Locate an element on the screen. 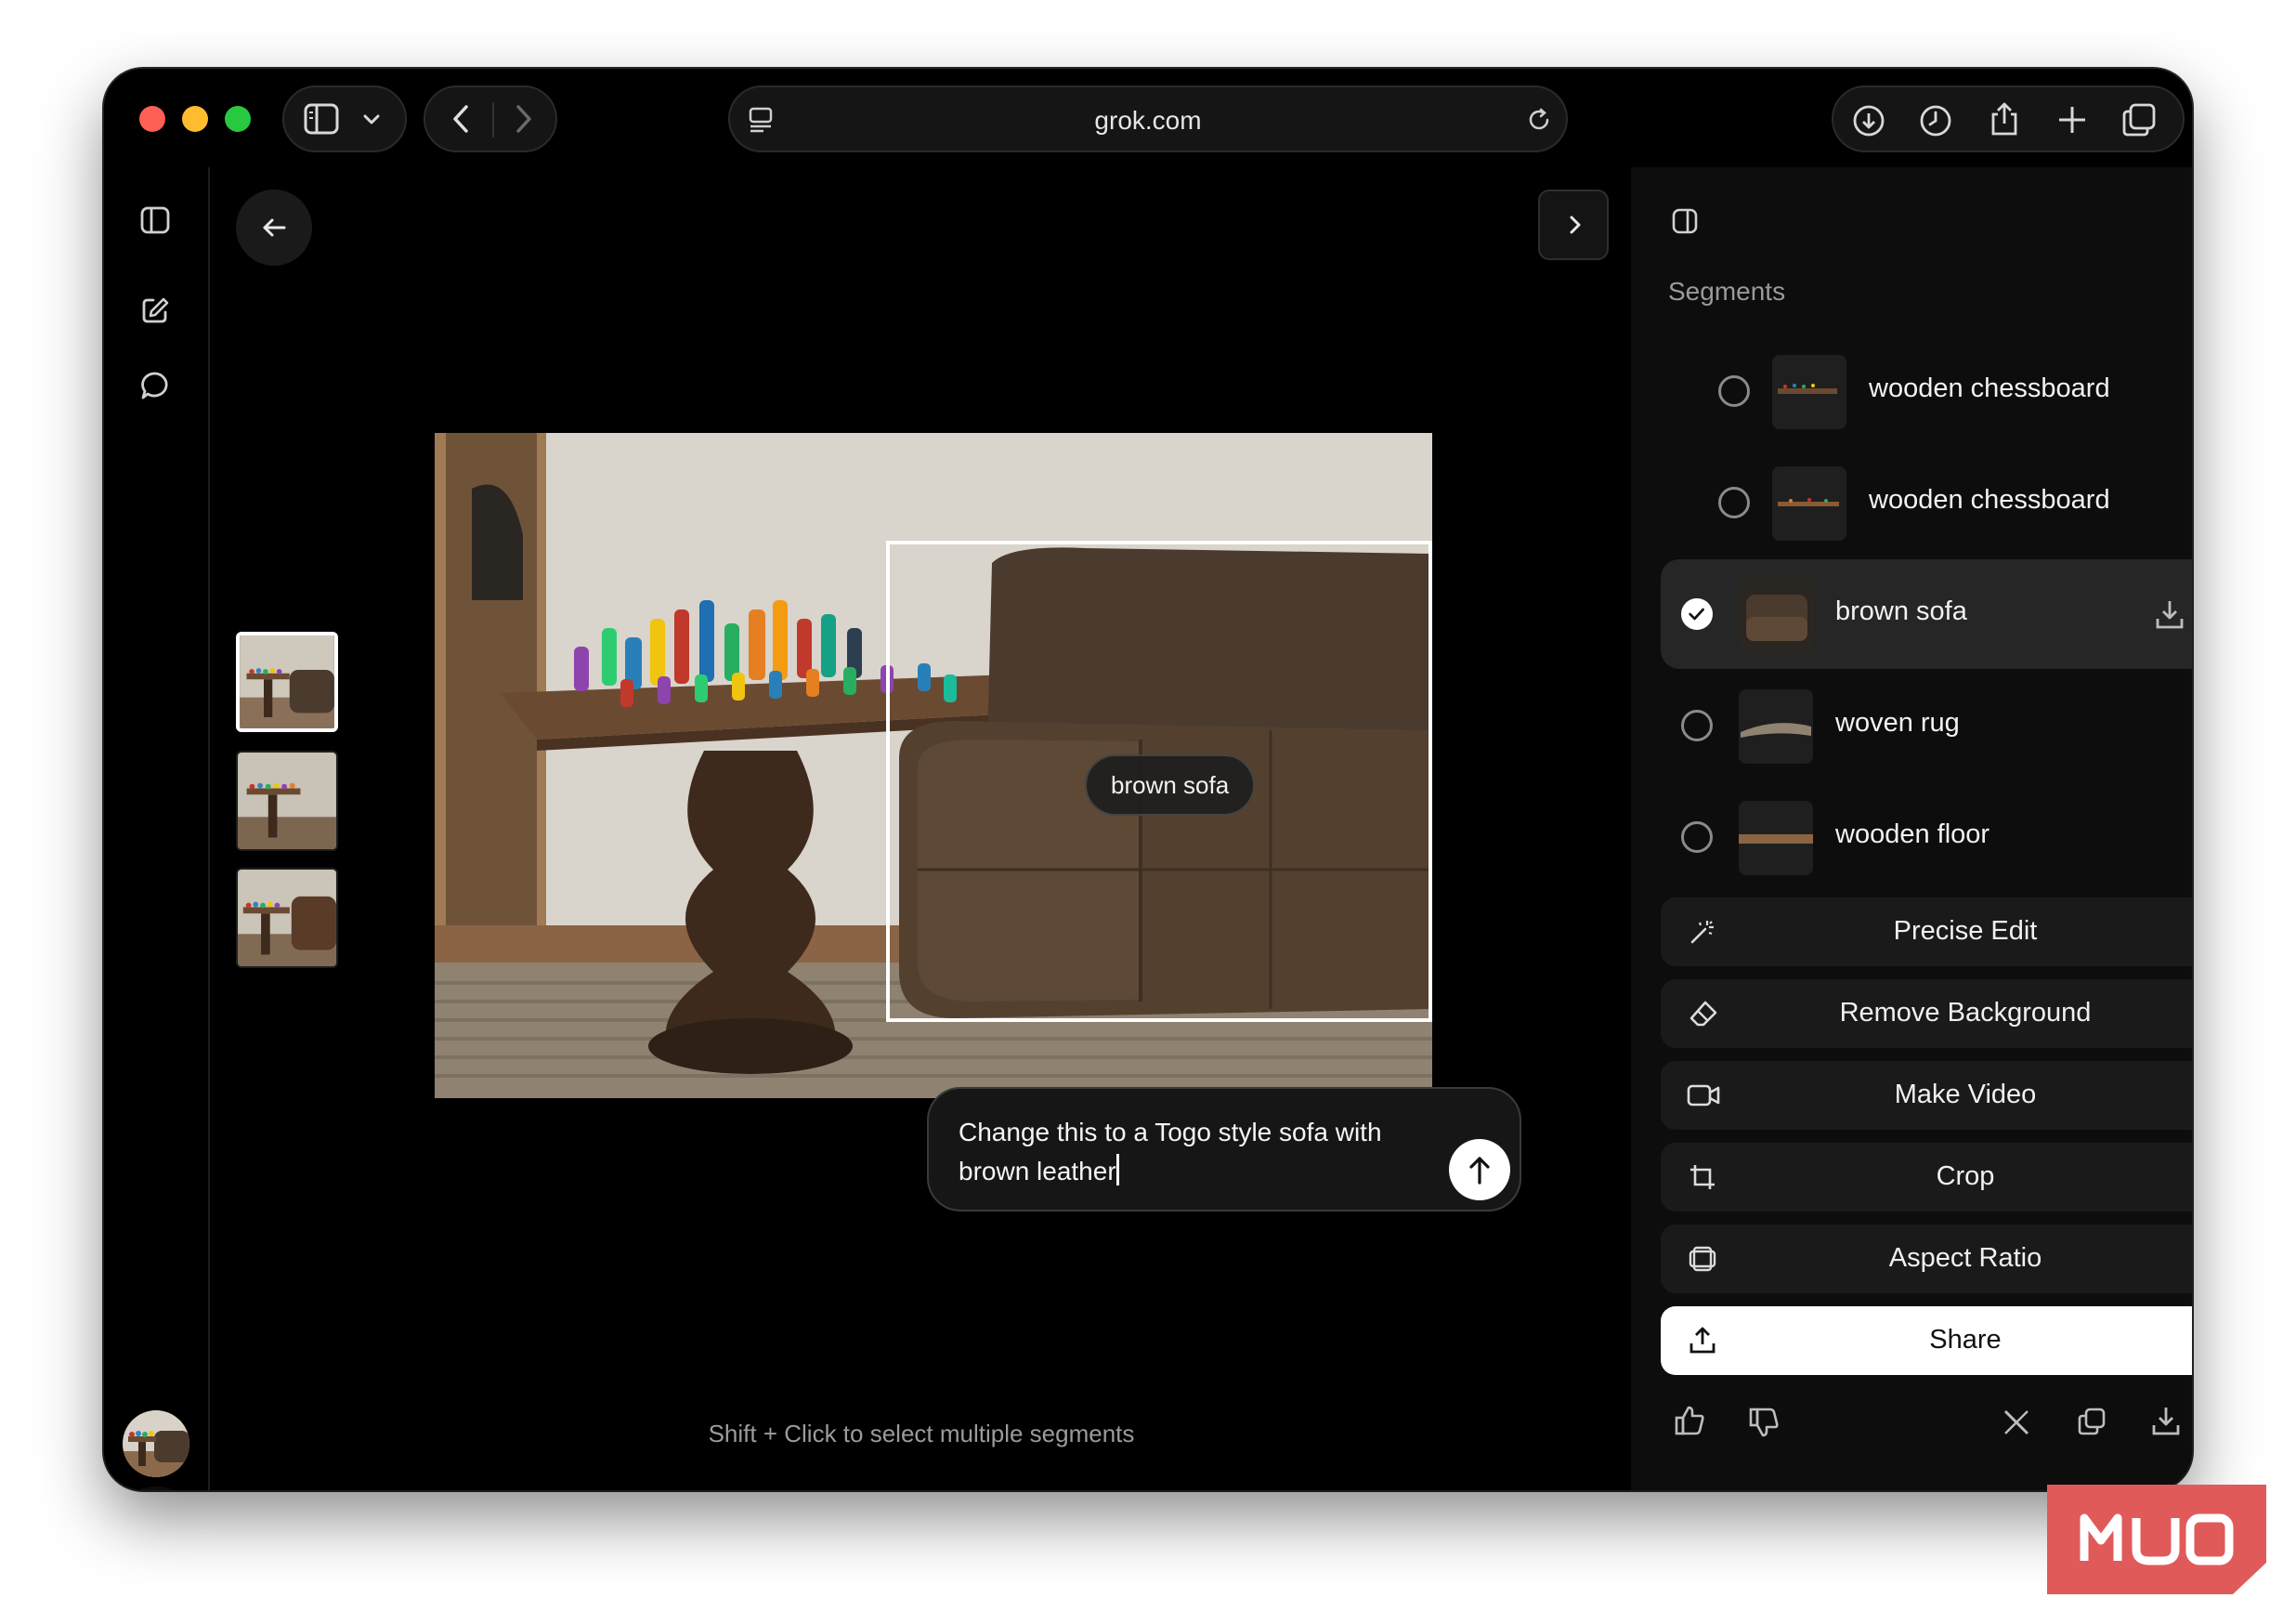 Image resolution: width=2296 pixels, height=1624 pixels. segment-row-selected: brown sofa is located at coordinates (1926, 614).